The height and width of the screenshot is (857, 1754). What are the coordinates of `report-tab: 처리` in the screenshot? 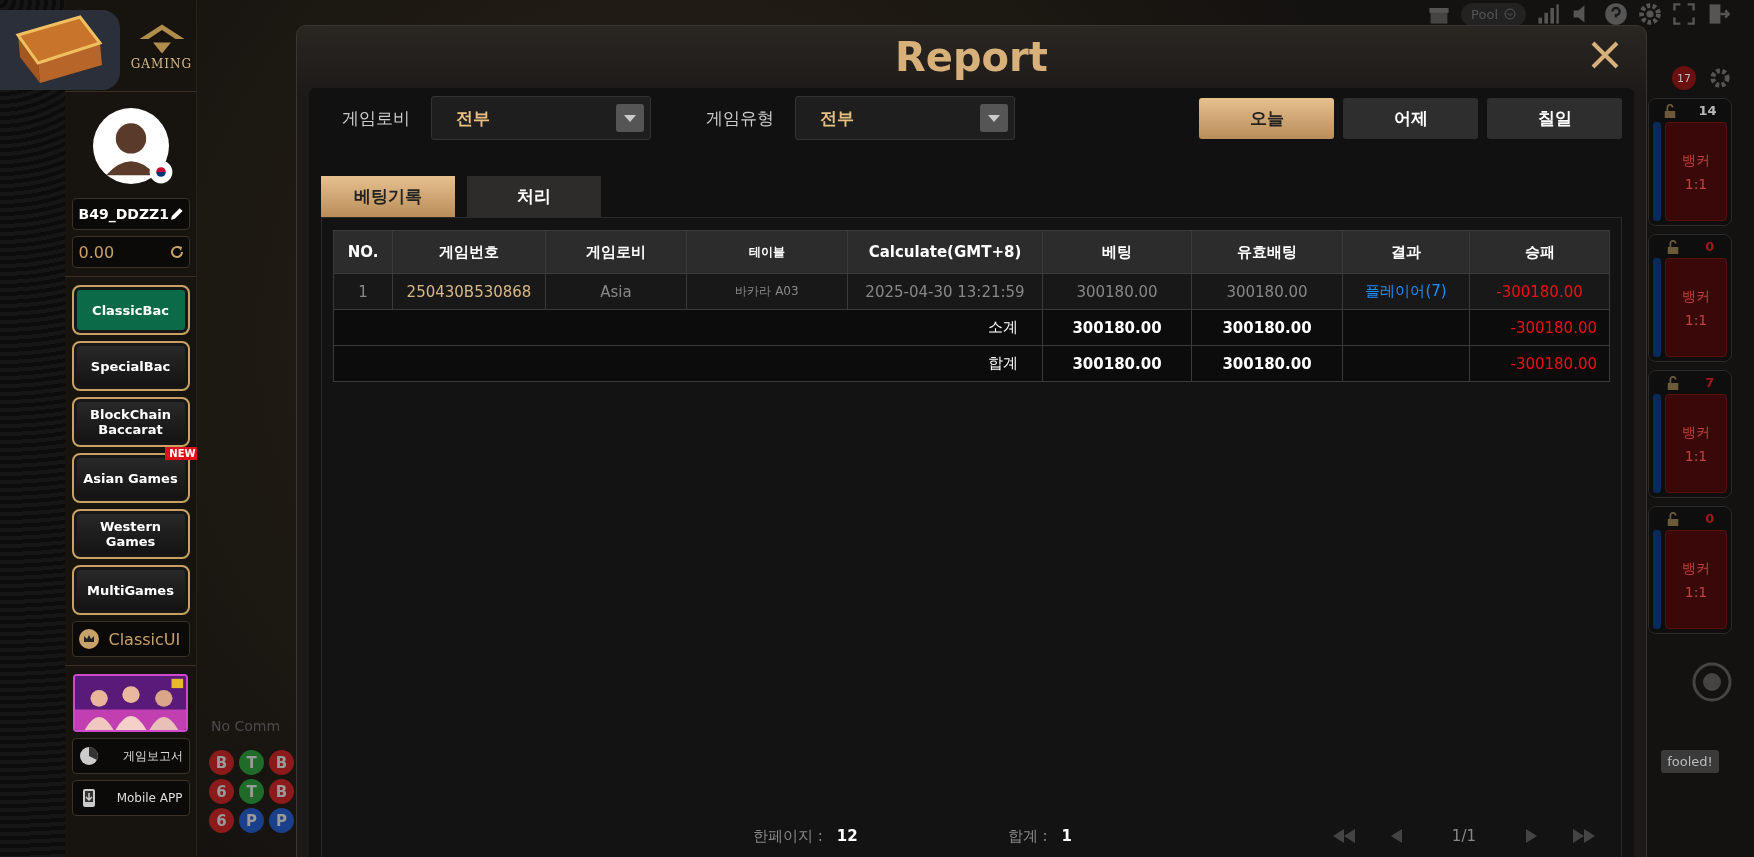 It's located at (534, 196).